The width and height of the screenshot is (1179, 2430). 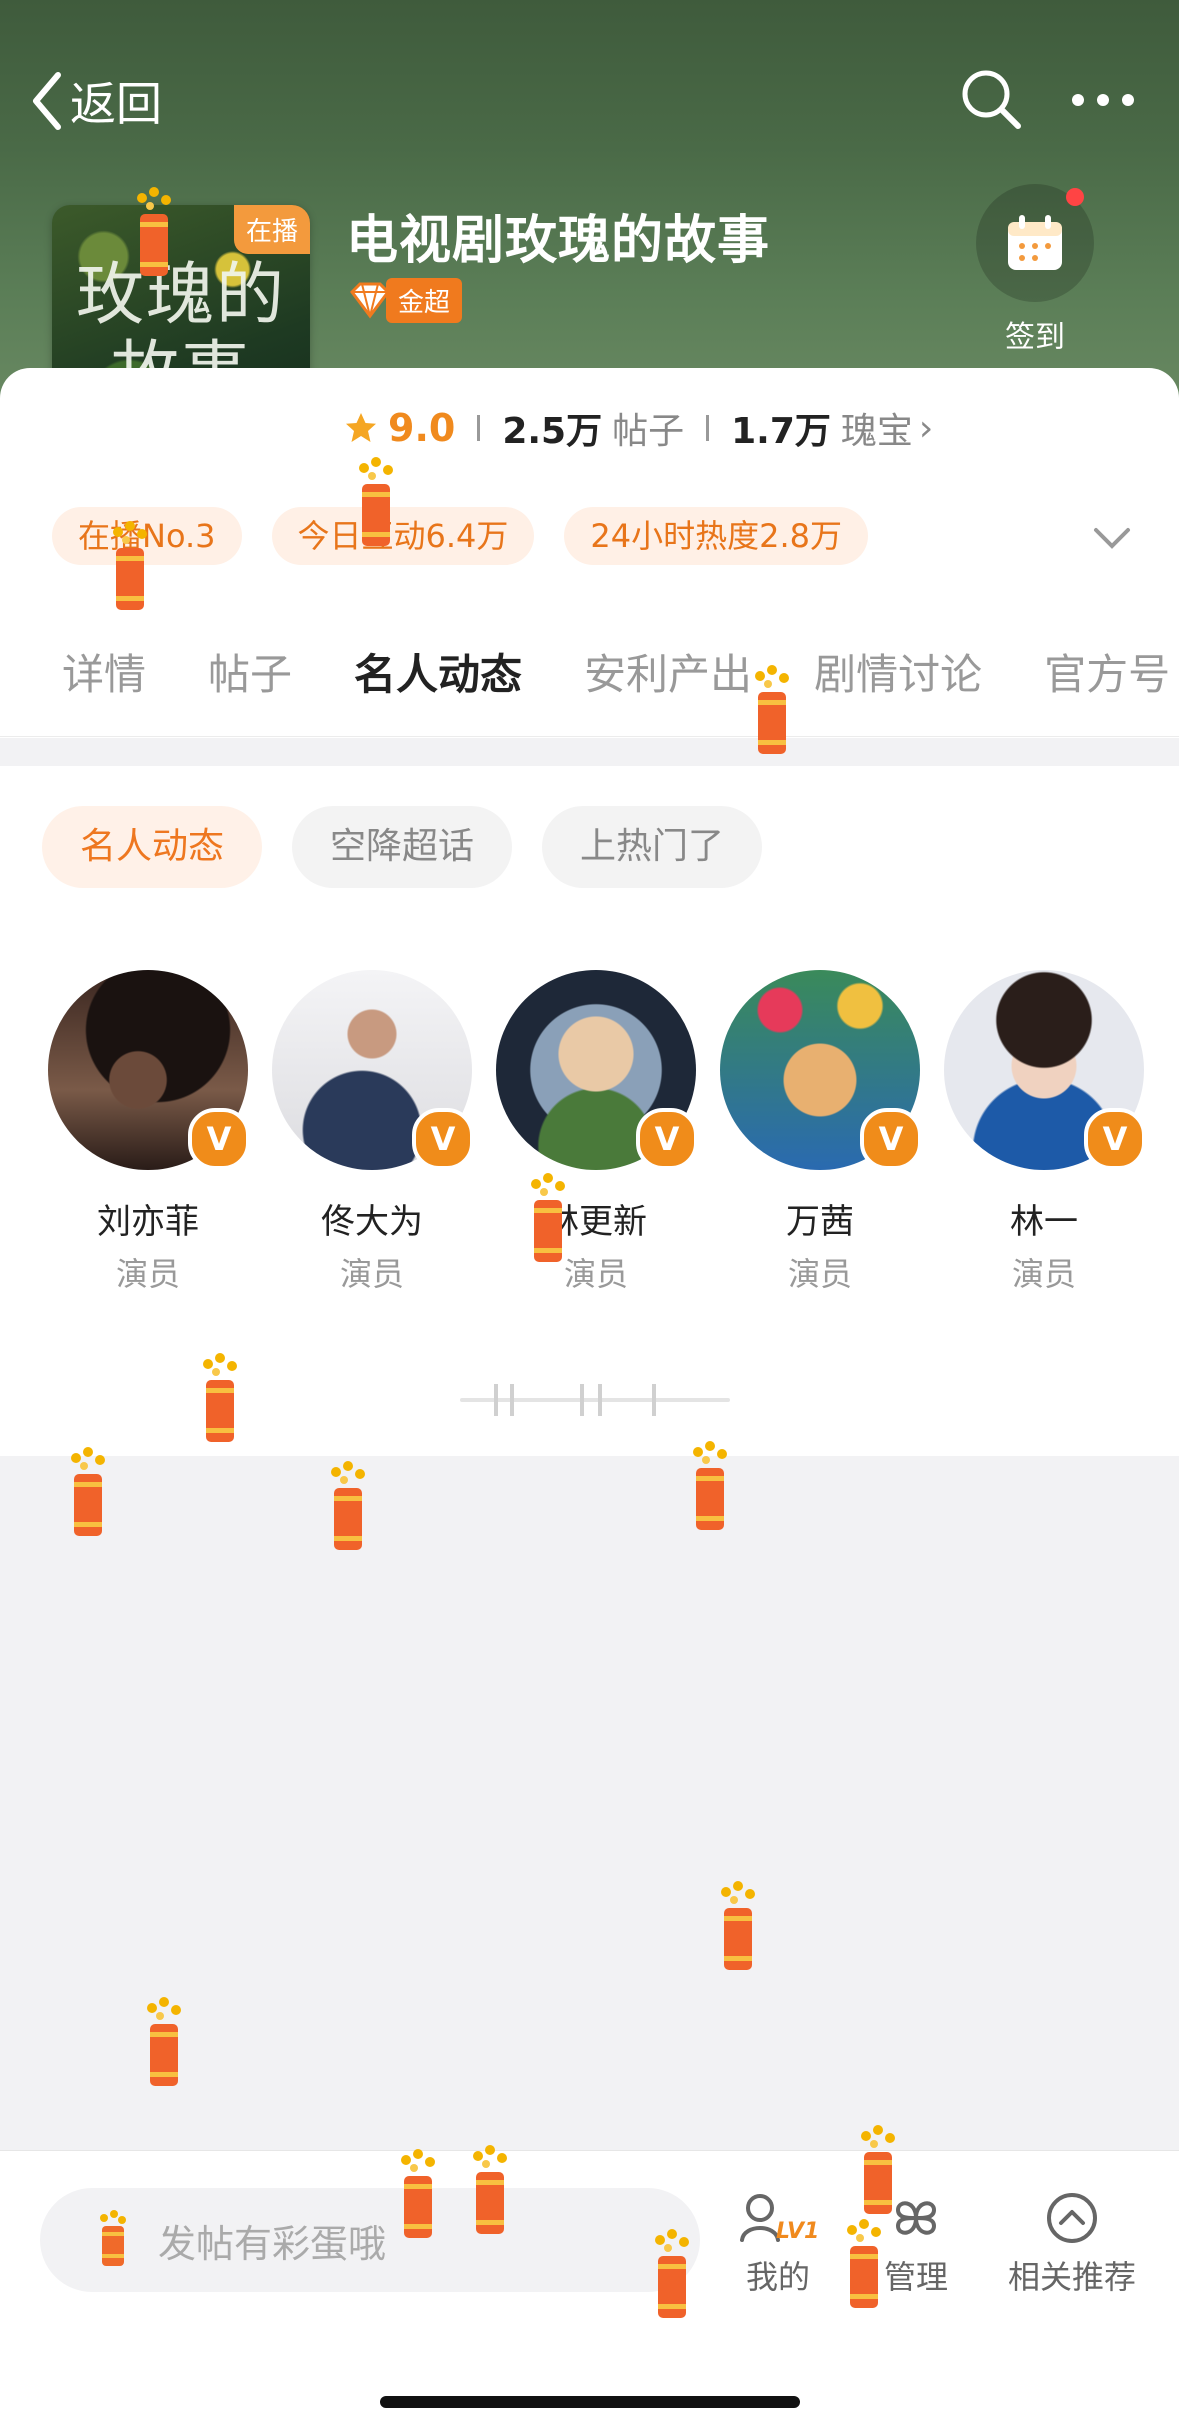 I want to click on topic-tabs: 详情 帖子 名人动态 安利产出 剧情讨论 官方号, so click(x=589, y=688).